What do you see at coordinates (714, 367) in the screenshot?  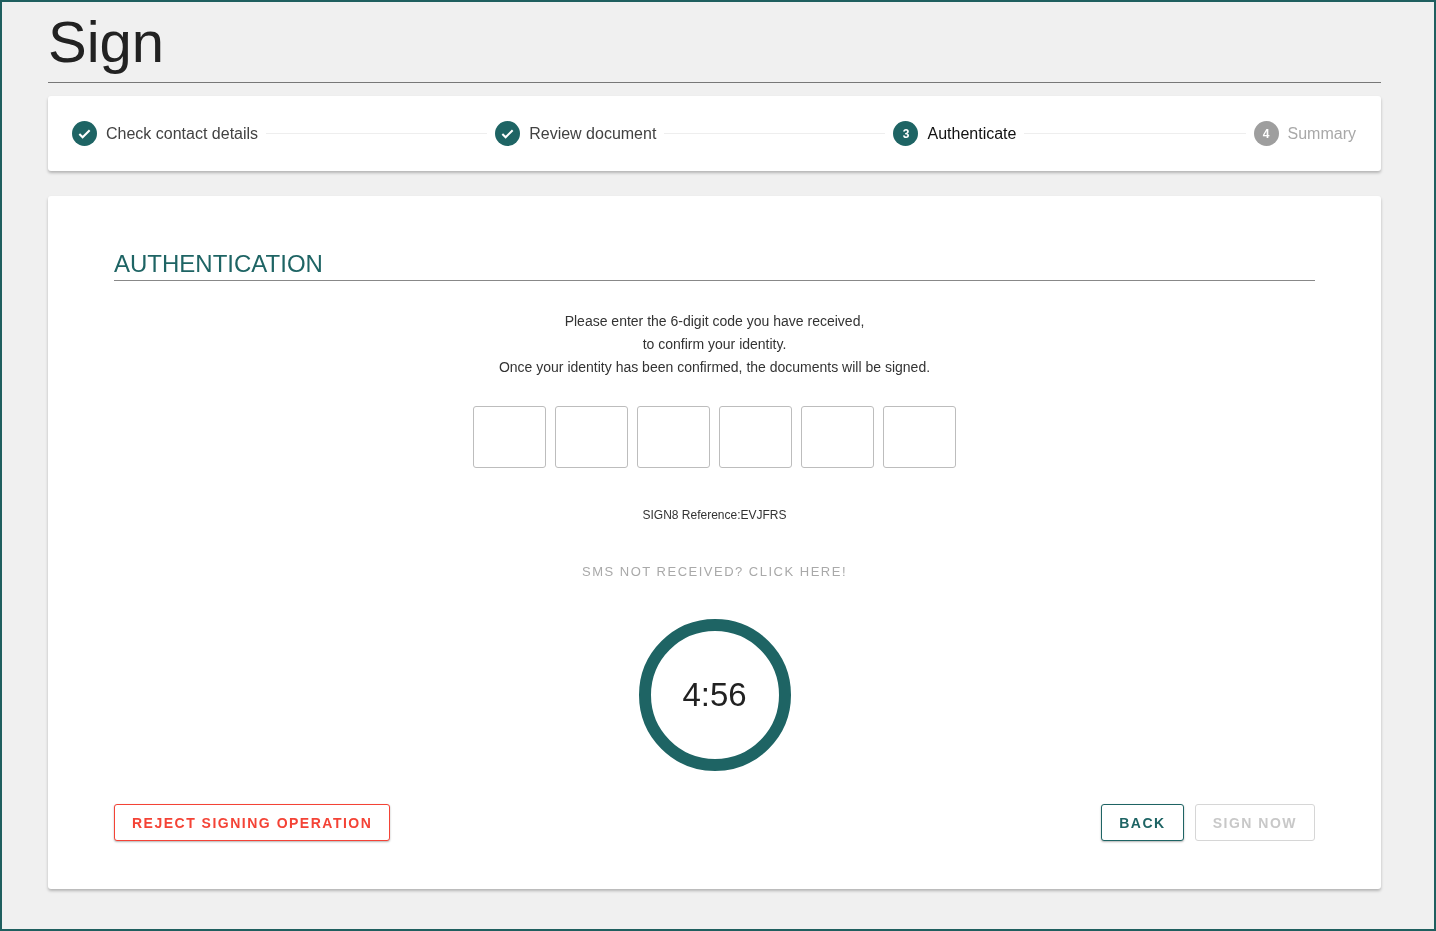 I see `instruction-text: Once your identity has been confirmed, the documents will be signed.` at bounding box center [714, 367].